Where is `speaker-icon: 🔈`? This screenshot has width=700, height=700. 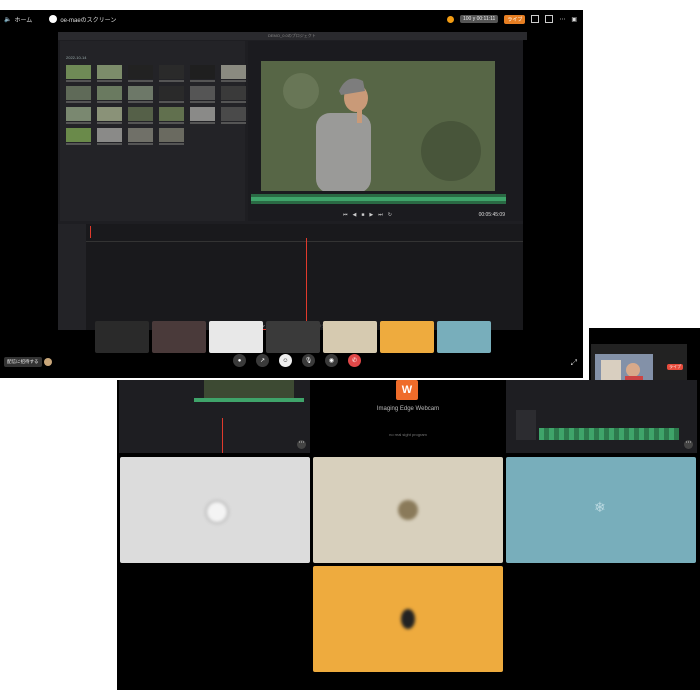
speaker-icon: 🔈 is located at coordinates (8, 19).